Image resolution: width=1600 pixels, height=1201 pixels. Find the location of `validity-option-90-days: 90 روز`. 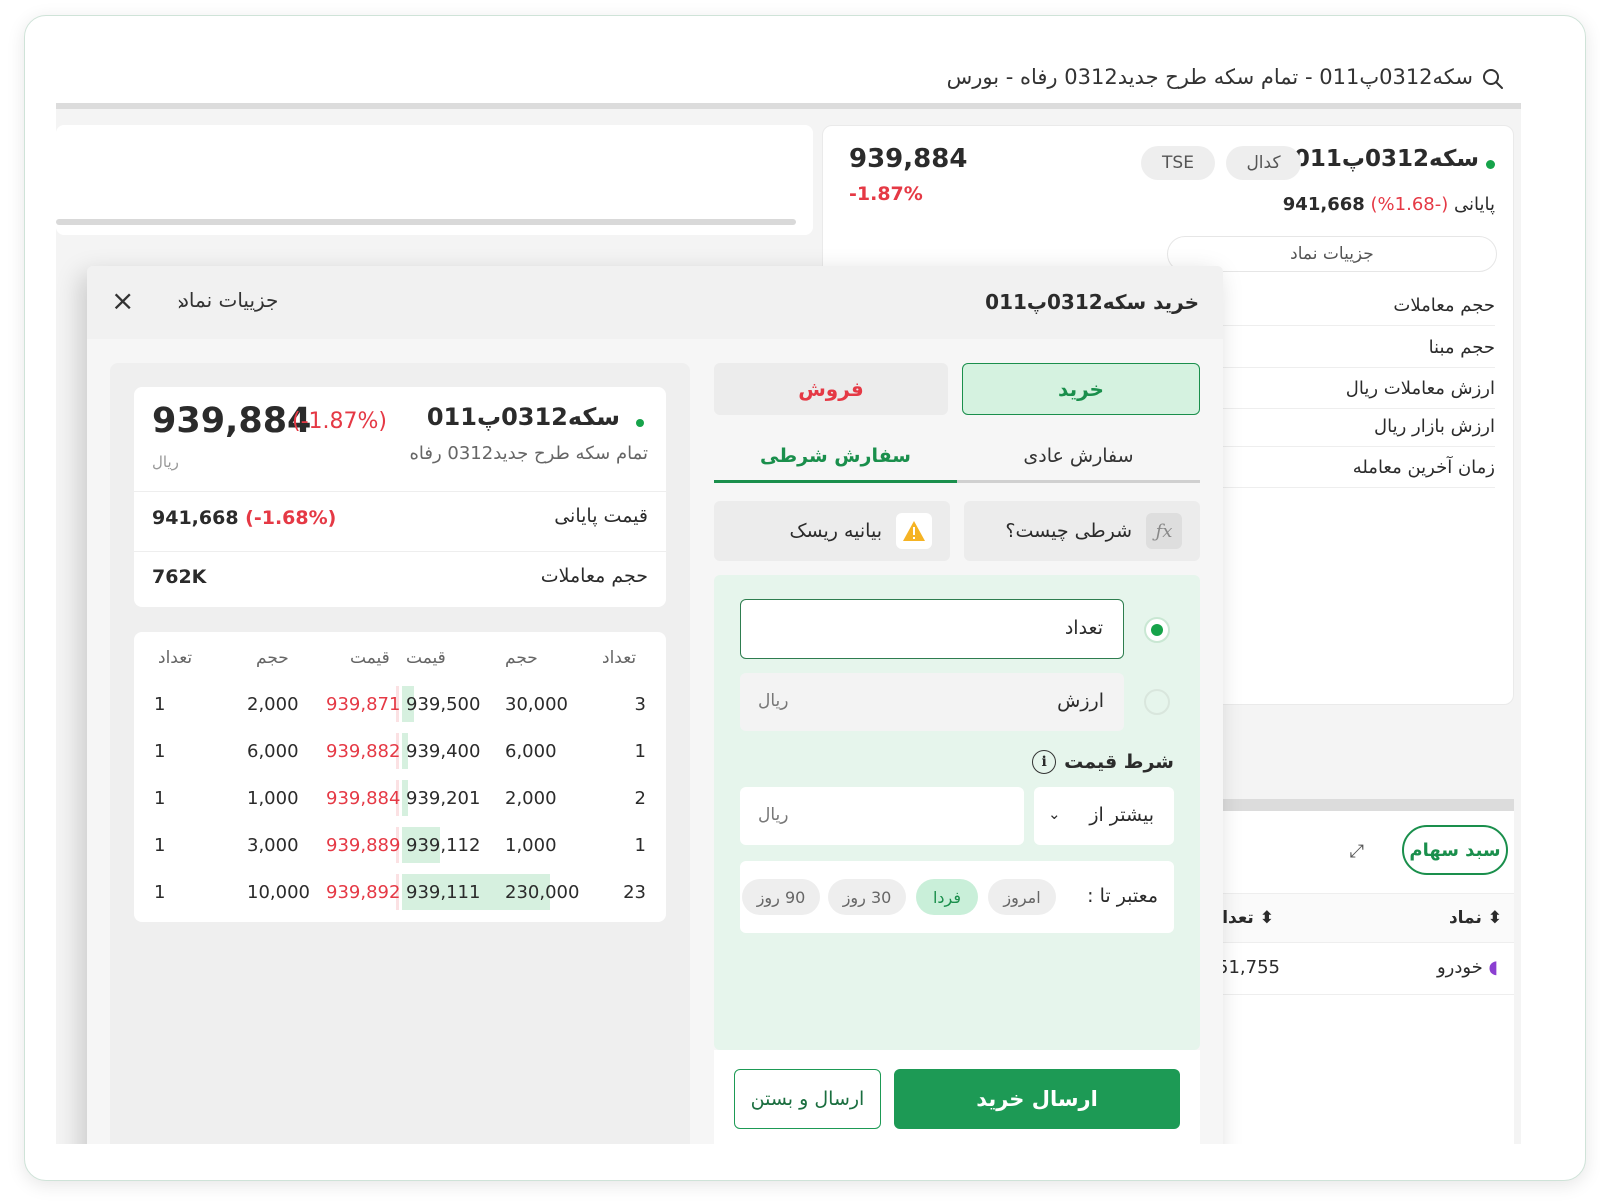

validity-option-90-days: 90 روز is located at coordinates (781, 897).